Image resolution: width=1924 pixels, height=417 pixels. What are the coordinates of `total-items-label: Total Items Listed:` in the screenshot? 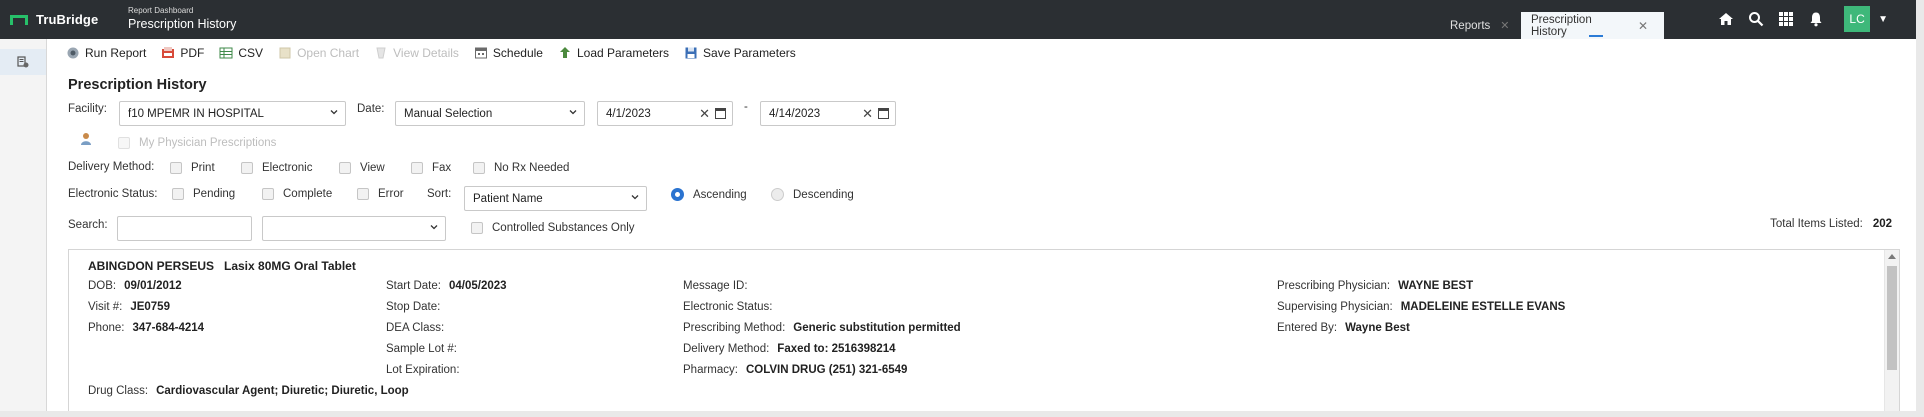 It's located at (1816, 224).